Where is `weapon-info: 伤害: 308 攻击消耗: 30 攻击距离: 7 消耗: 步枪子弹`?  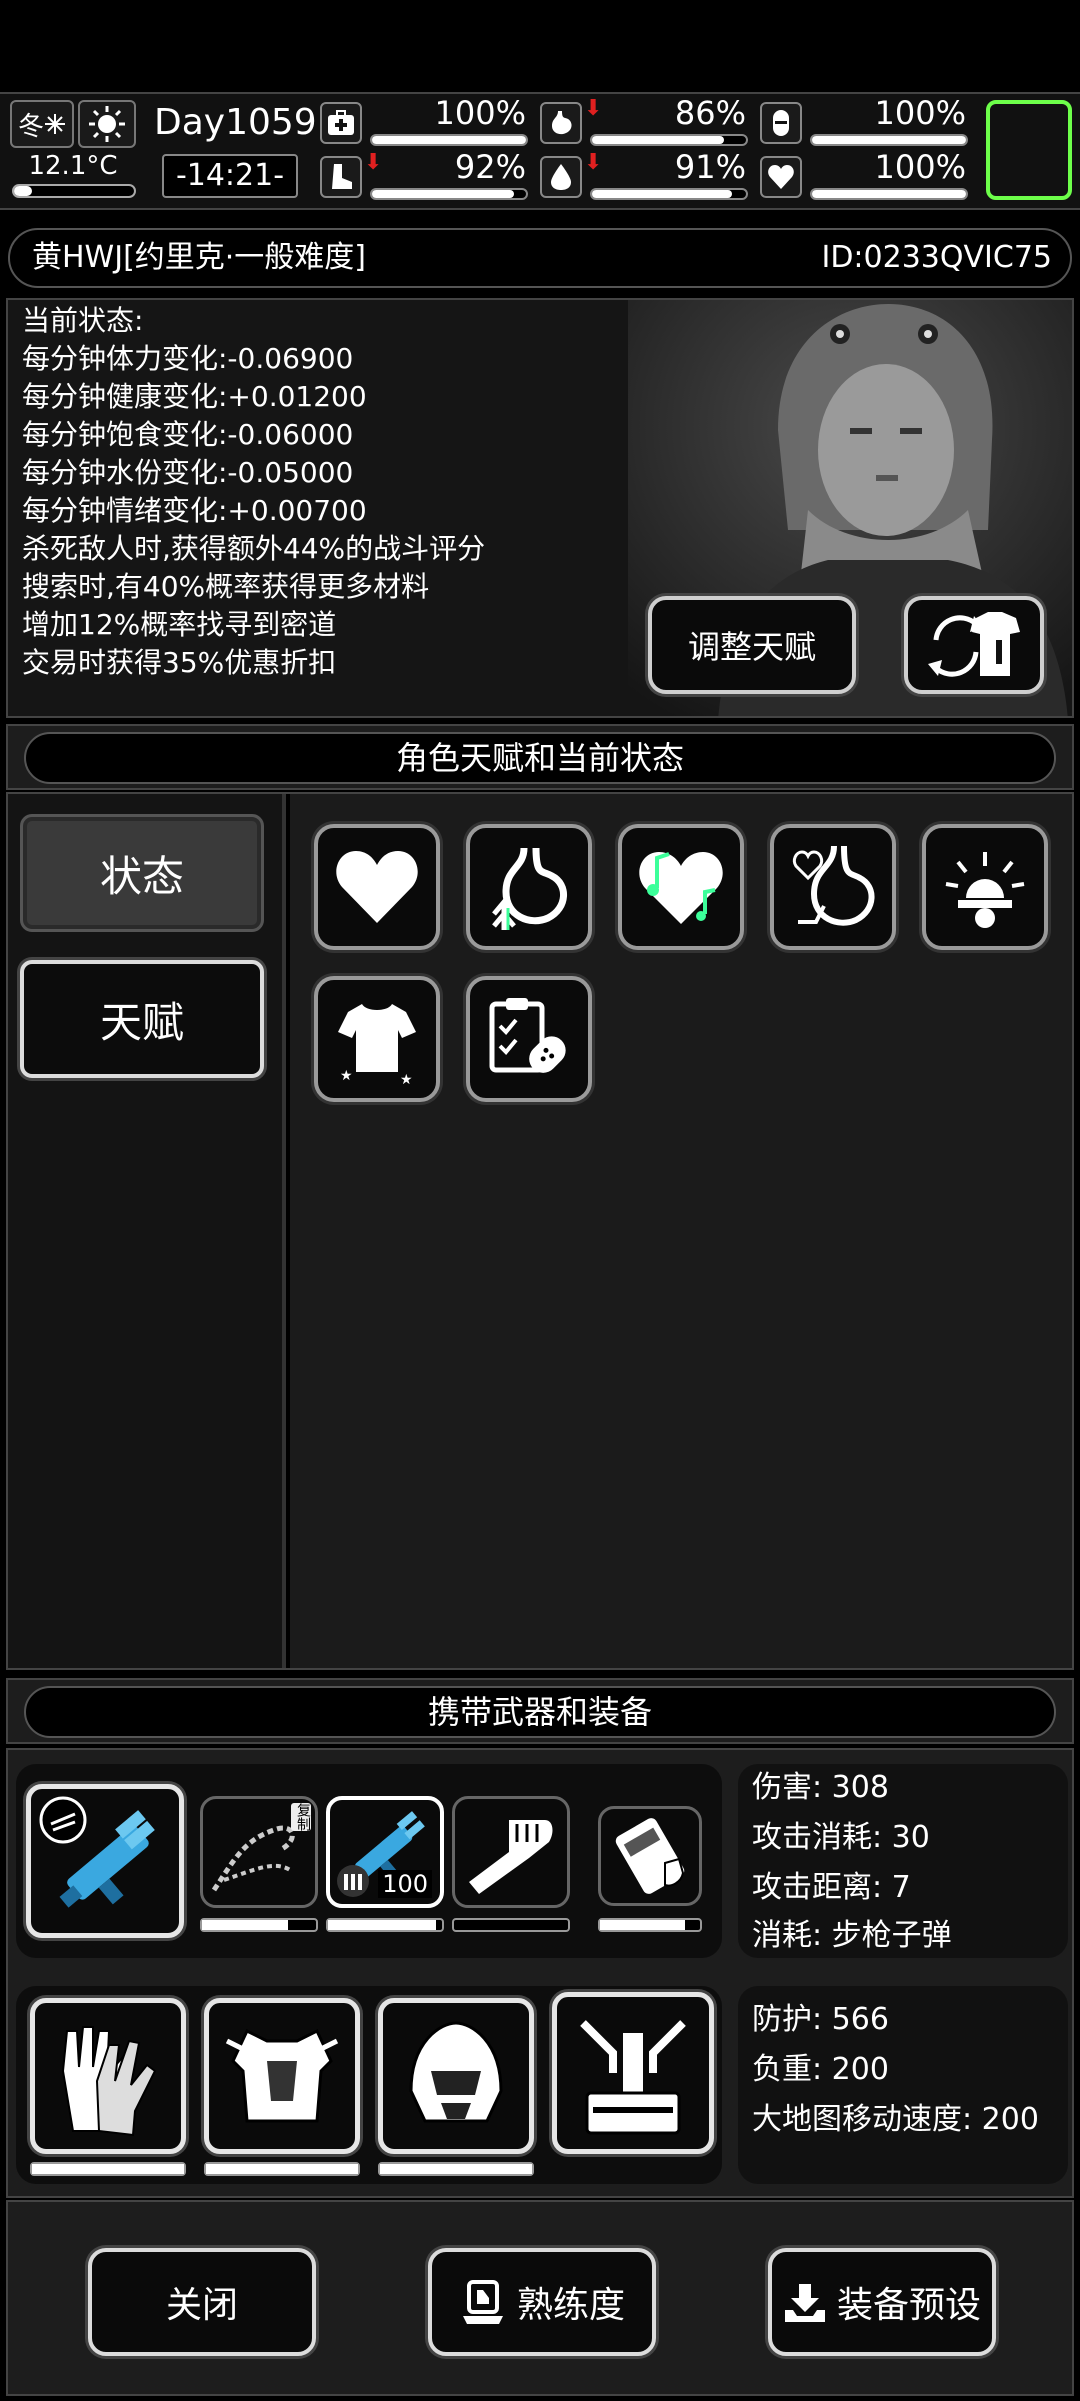
weapon-info: 伤害: 308 攻击消耗: 30 攻击距离: 7 消耗: 步枪子弹 is located at coordinates (903, 1861).